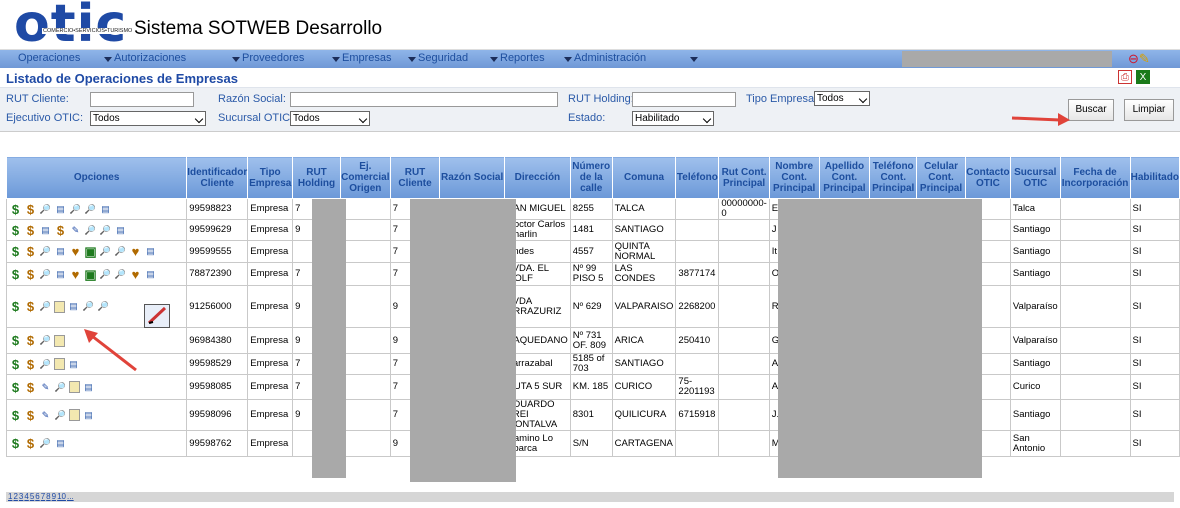 This screenshot has width=1180, height=508. What do you see at coordinates (644, 177) in the screenshot?
I see `column-header: Comuna` at bounding box center [644, 177].